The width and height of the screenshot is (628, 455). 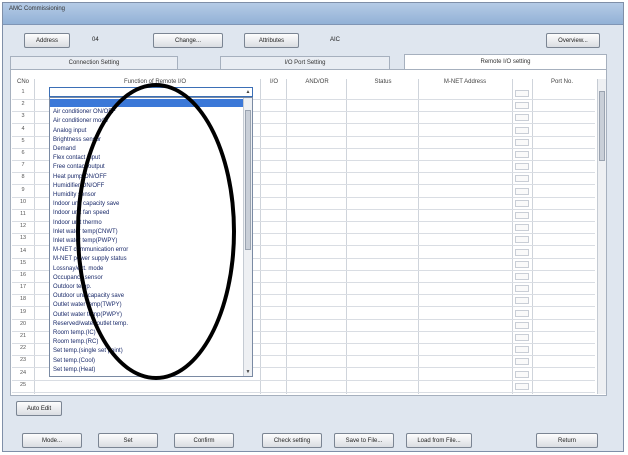 What do you see at coordinates (248, 372) in the screenshot?
I see `scroll-down-icon: ▼` at bounding box center [248, 372].